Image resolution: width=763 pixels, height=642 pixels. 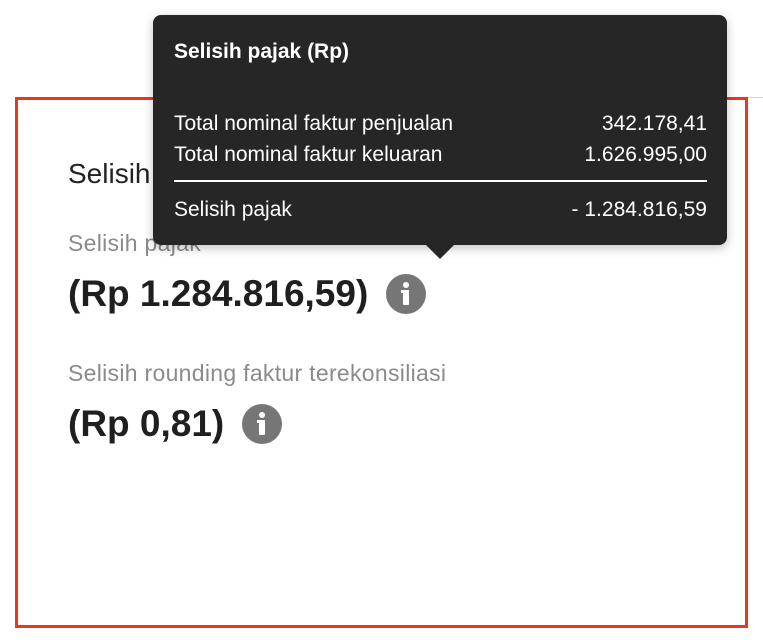 What do you see at coordinates (639, 209) in the screenshot?
I see `tooltip-total-value: - 1.284.816,59` at bounding box center [639, 209].